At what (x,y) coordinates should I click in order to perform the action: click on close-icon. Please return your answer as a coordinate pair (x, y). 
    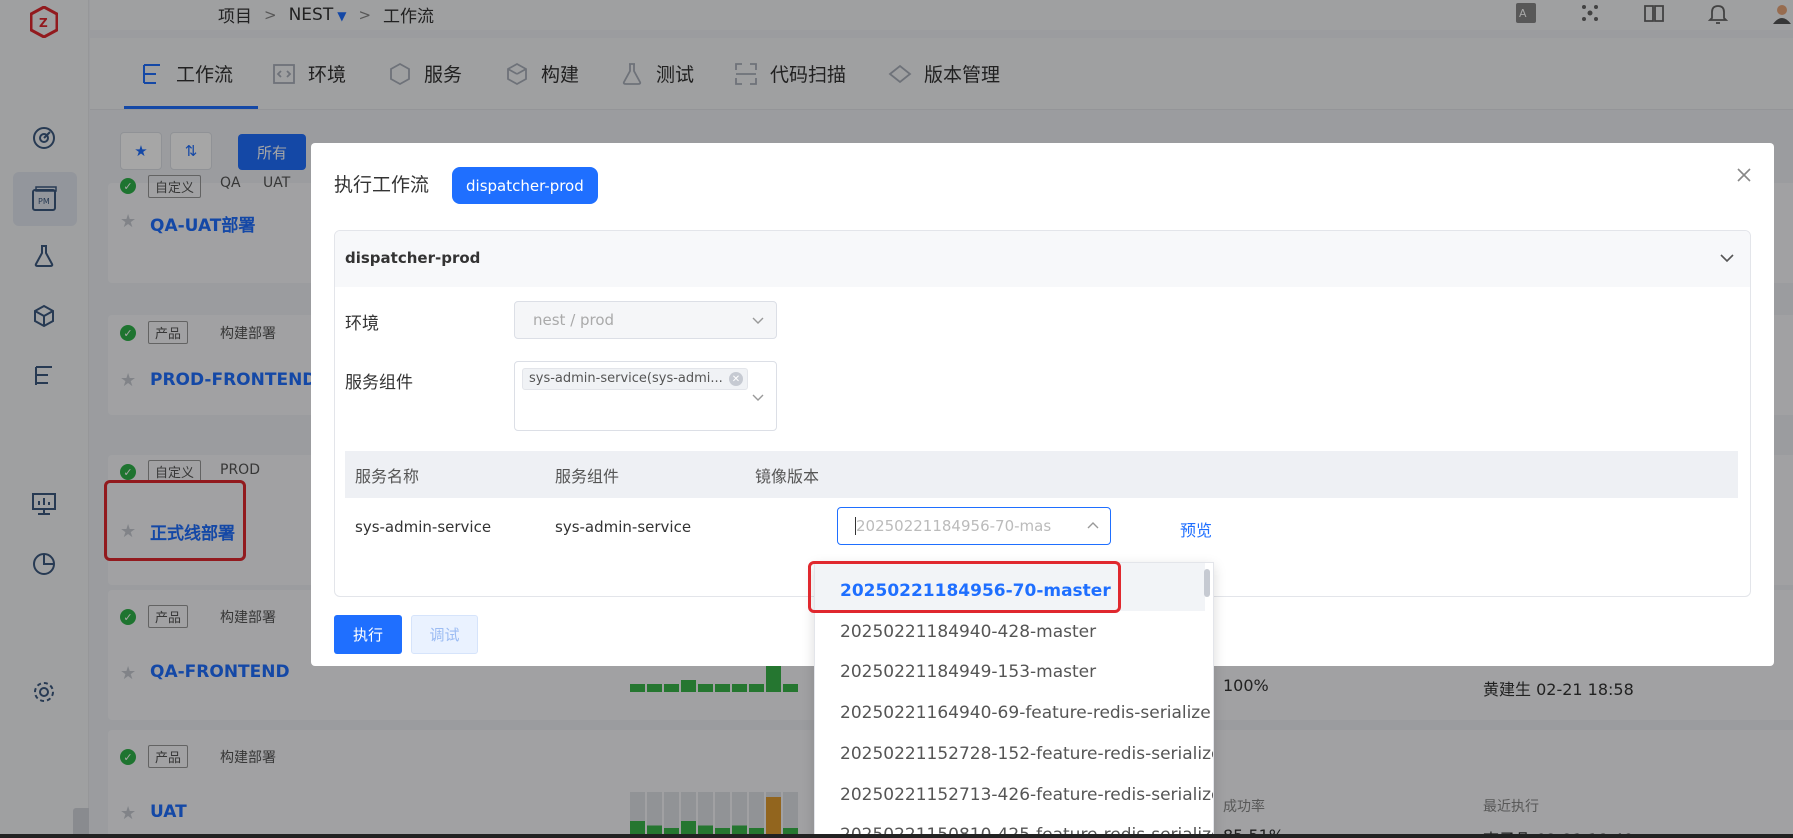
    Looking at the image, I should click on (1744, 175).